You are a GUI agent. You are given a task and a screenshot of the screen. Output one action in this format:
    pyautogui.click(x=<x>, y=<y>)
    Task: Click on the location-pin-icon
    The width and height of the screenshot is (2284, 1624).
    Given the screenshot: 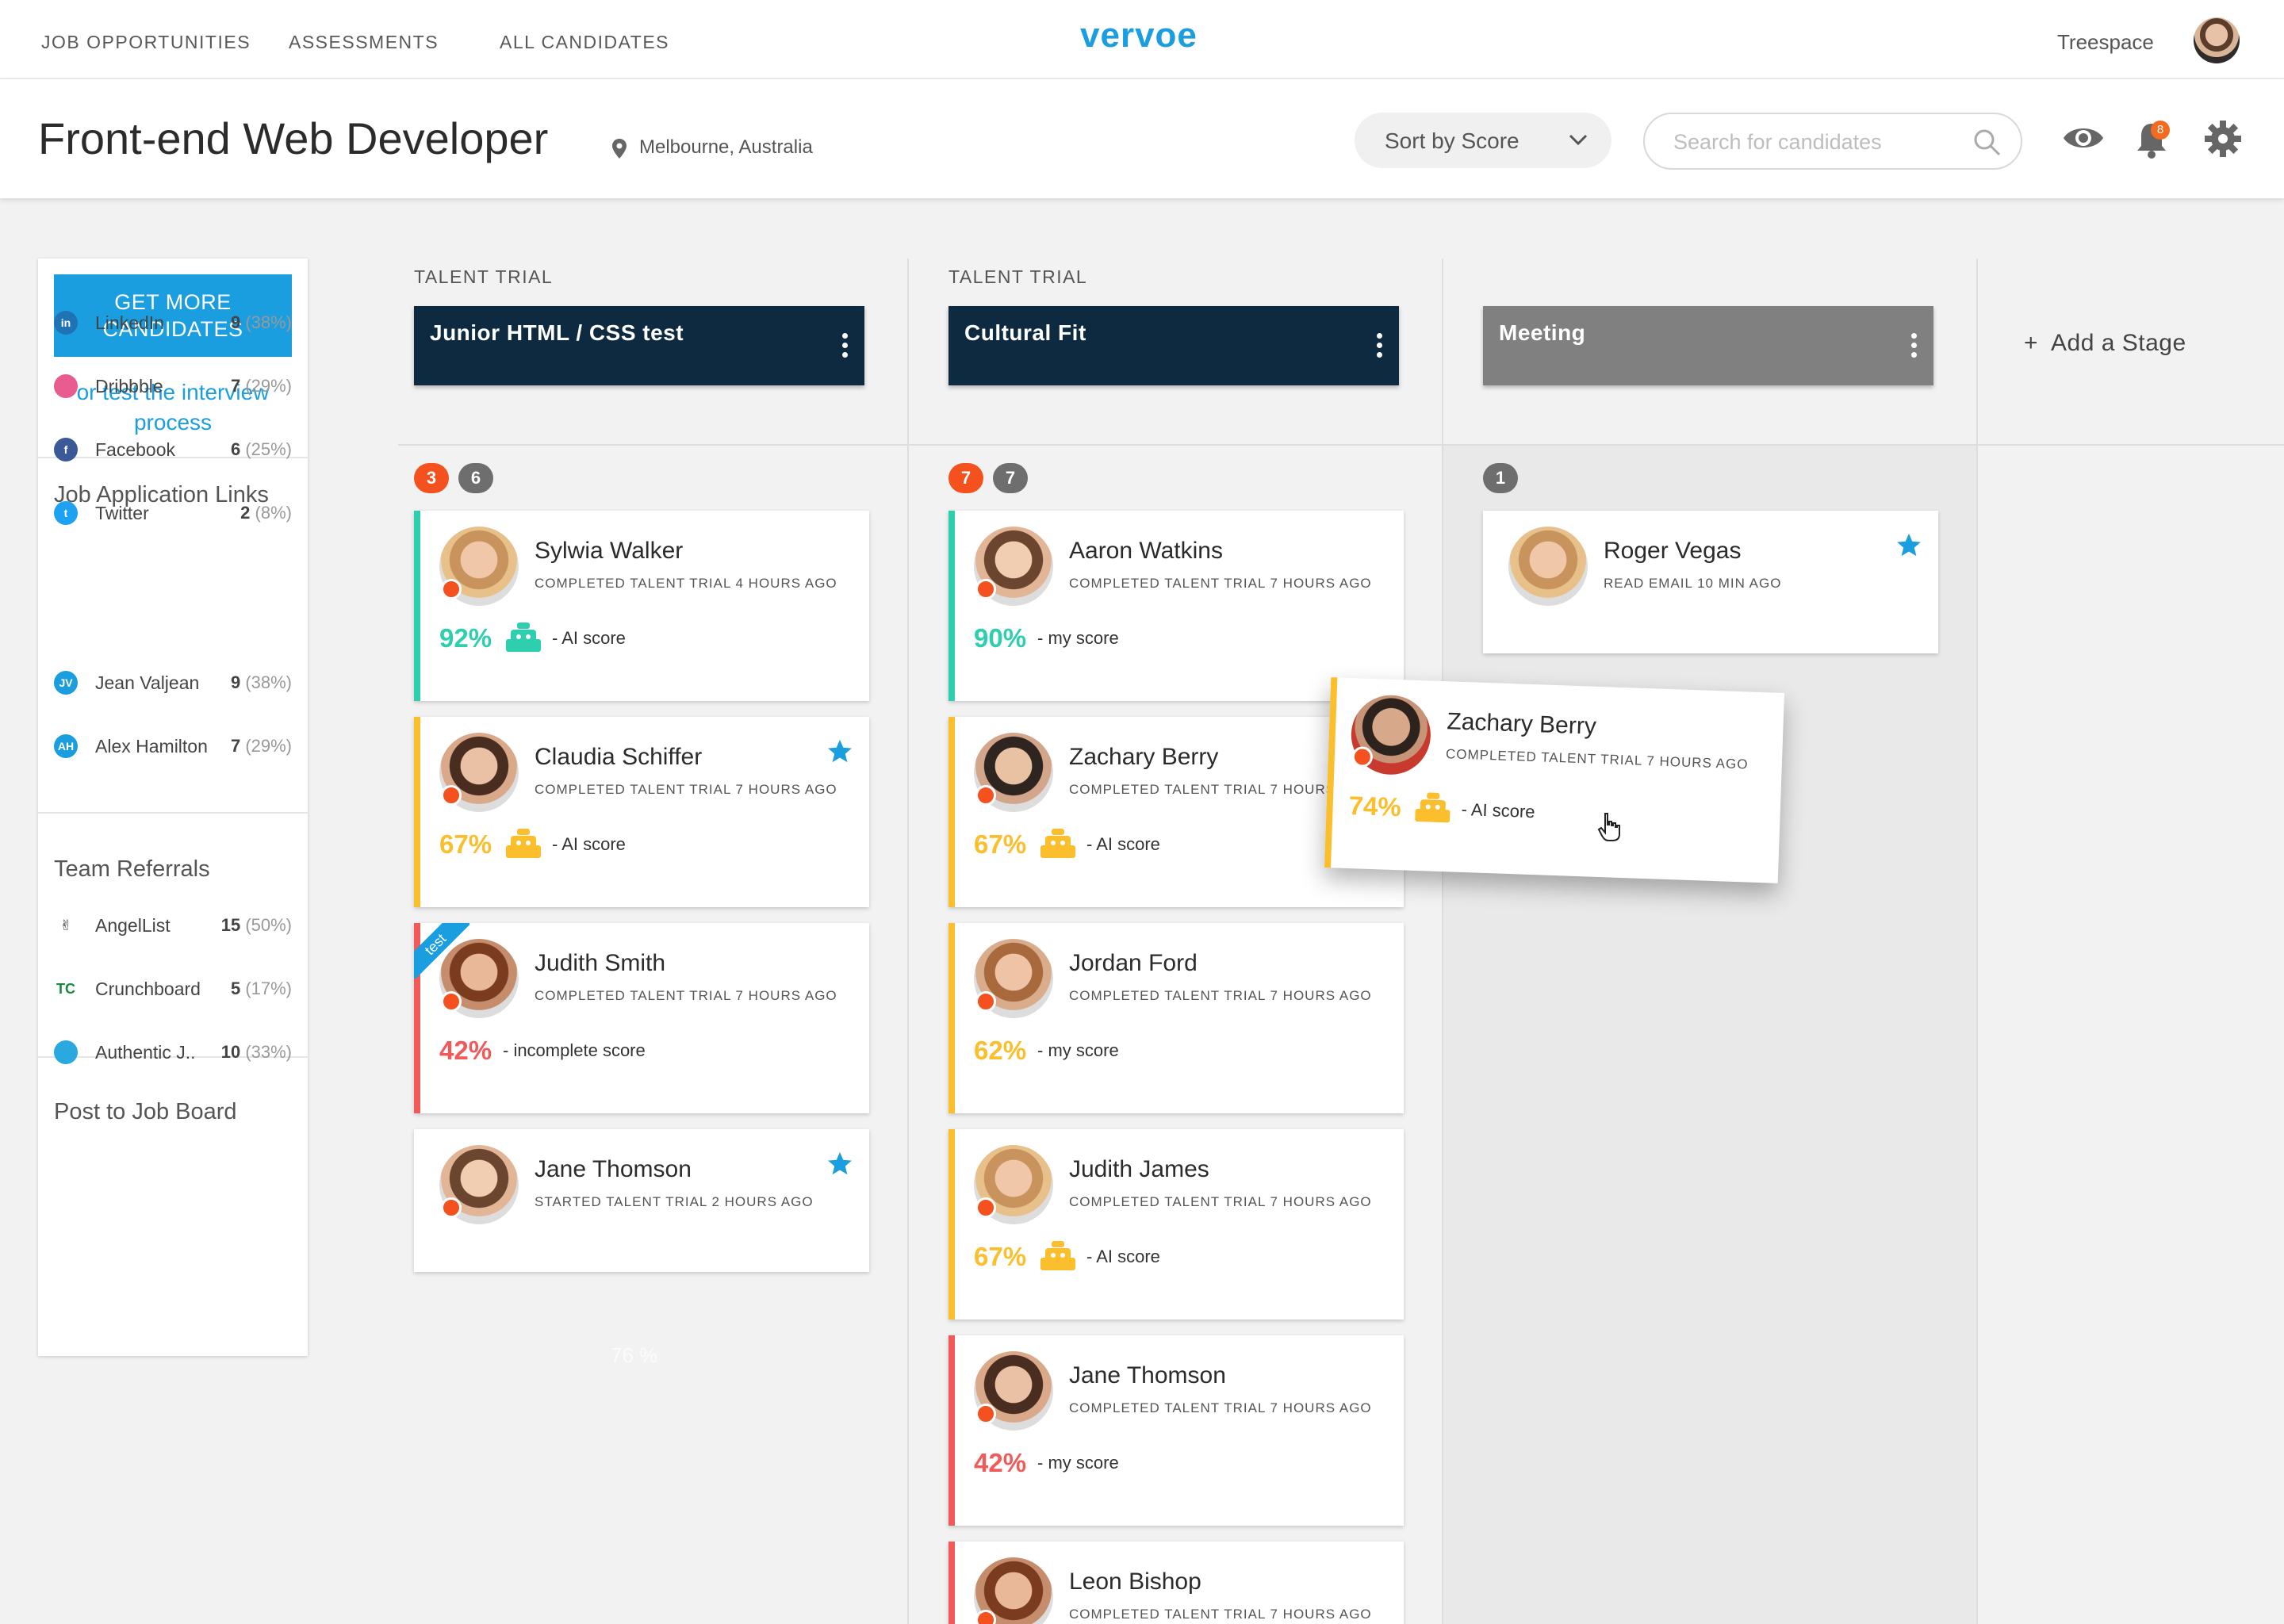 What is the action you would take?
    pyautogui.click(x=619, y=149)
    